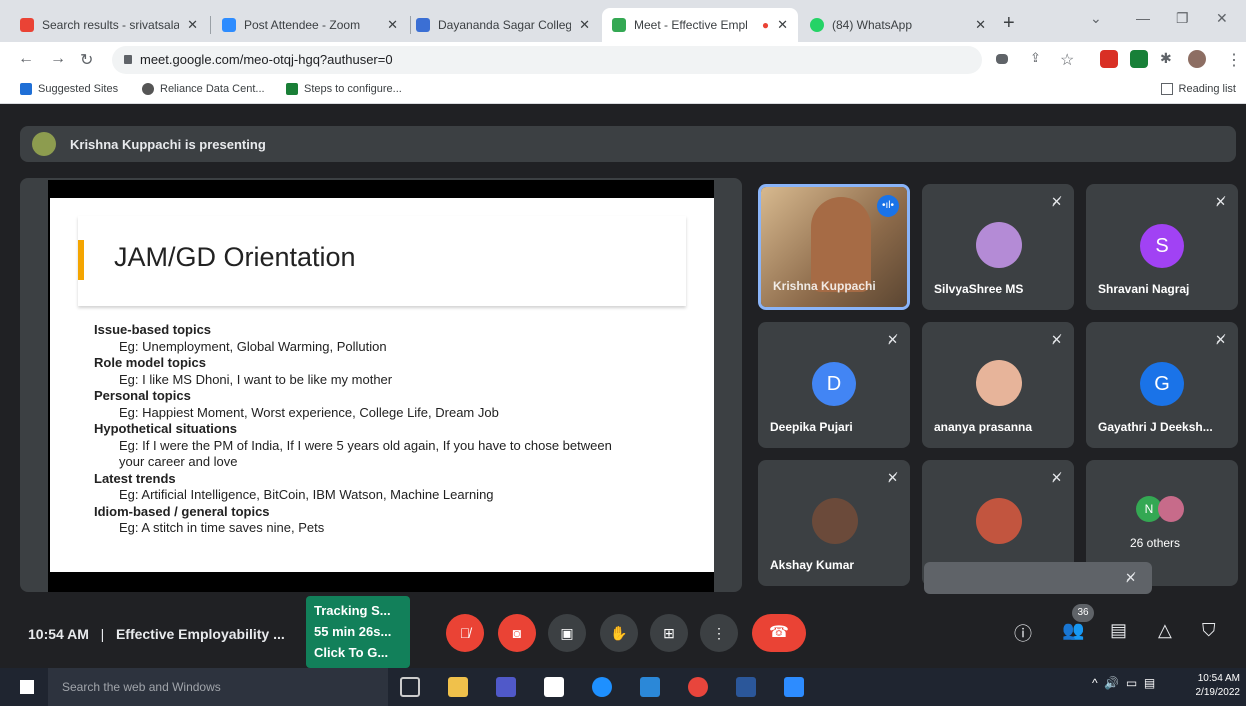 The image size is (1246, 706). What do you see at coordinates (506, 687) in the screenshot?
I see `teams-icon` at bounding box center [506, 687].